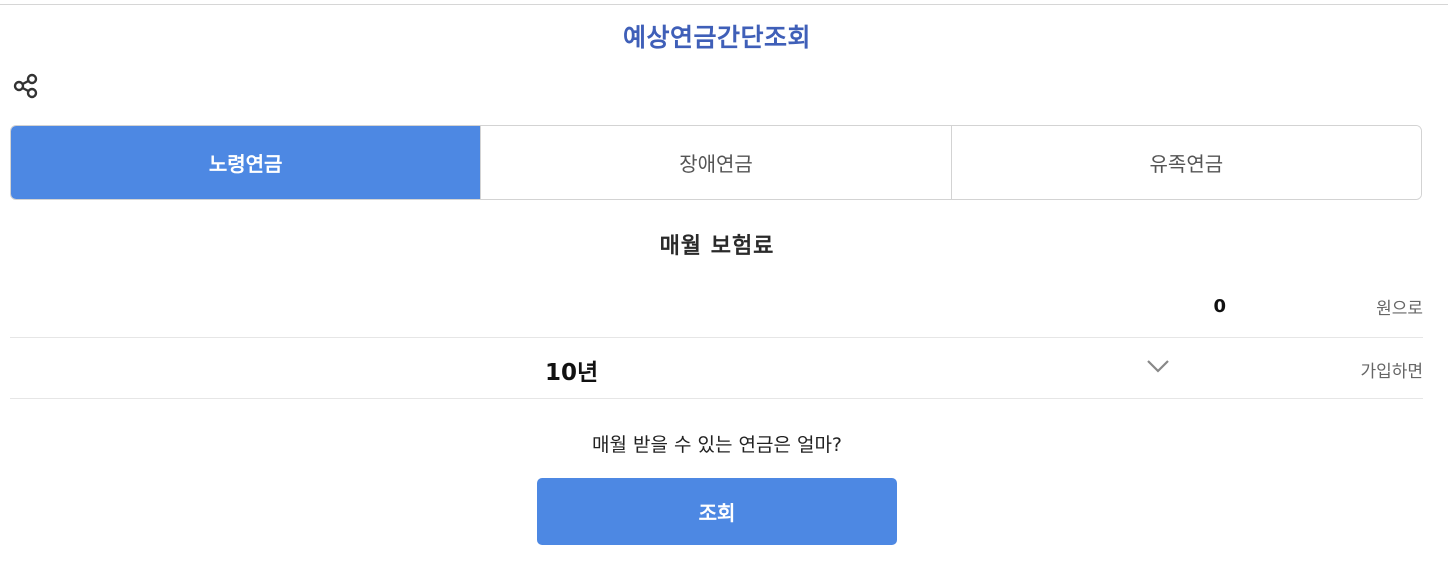 The image size is (1448, 582). Describe the element at coordinates (1185, 162) in the screenshot. I see `tab-survivor-pension: 유족연금` at that location.